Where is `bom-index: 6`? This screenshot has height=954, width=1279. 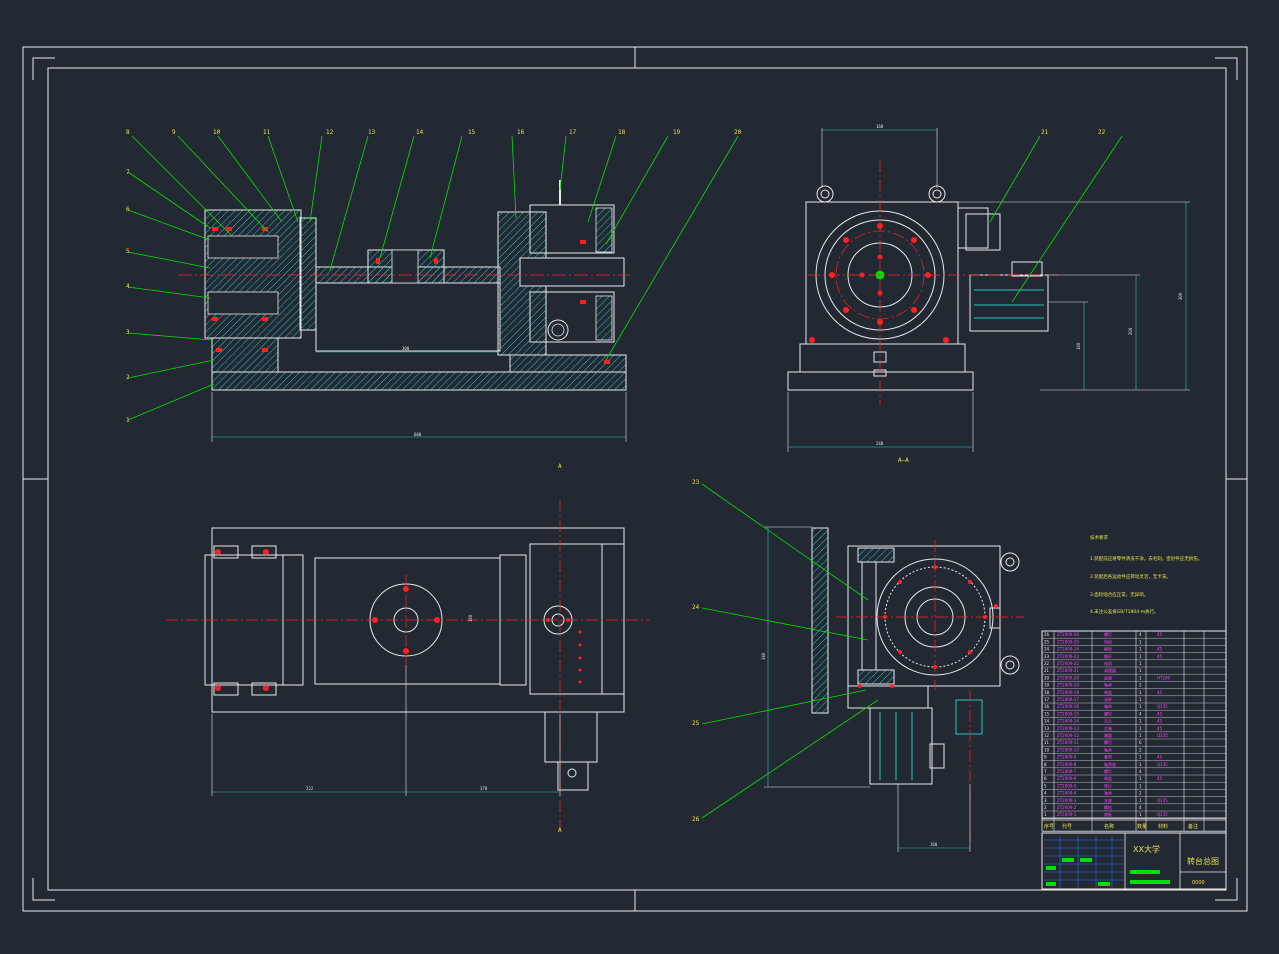
bom-index: 6 is located at coordinates (1045, 778).